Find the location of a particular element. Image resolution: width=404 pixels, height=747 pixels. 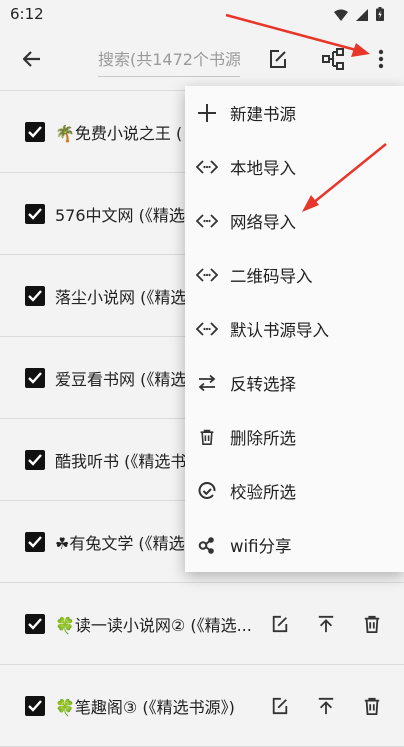

source-name: 🍀笔趣阁③ (《精选书源》) is located at coordinates (145, 707).